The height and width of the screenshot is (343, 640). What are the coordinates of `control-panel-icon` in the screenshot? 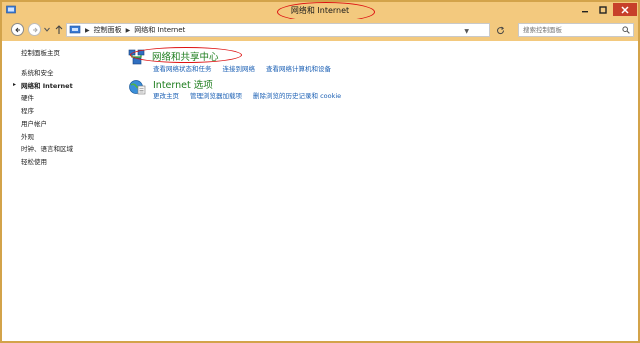 It's located at (75, 29).